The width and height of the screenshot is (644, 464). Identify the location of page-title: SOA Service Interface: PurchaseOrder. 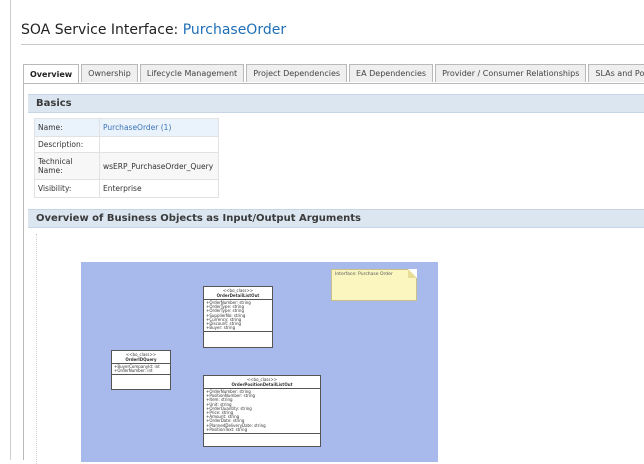
(153, 30).